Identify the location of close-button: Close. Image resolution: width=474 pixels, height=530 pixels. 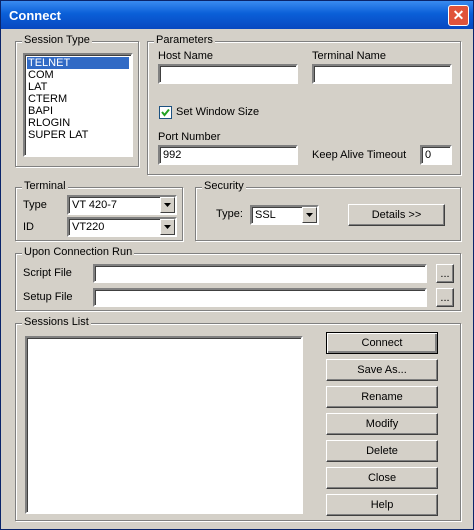
(382, 478).